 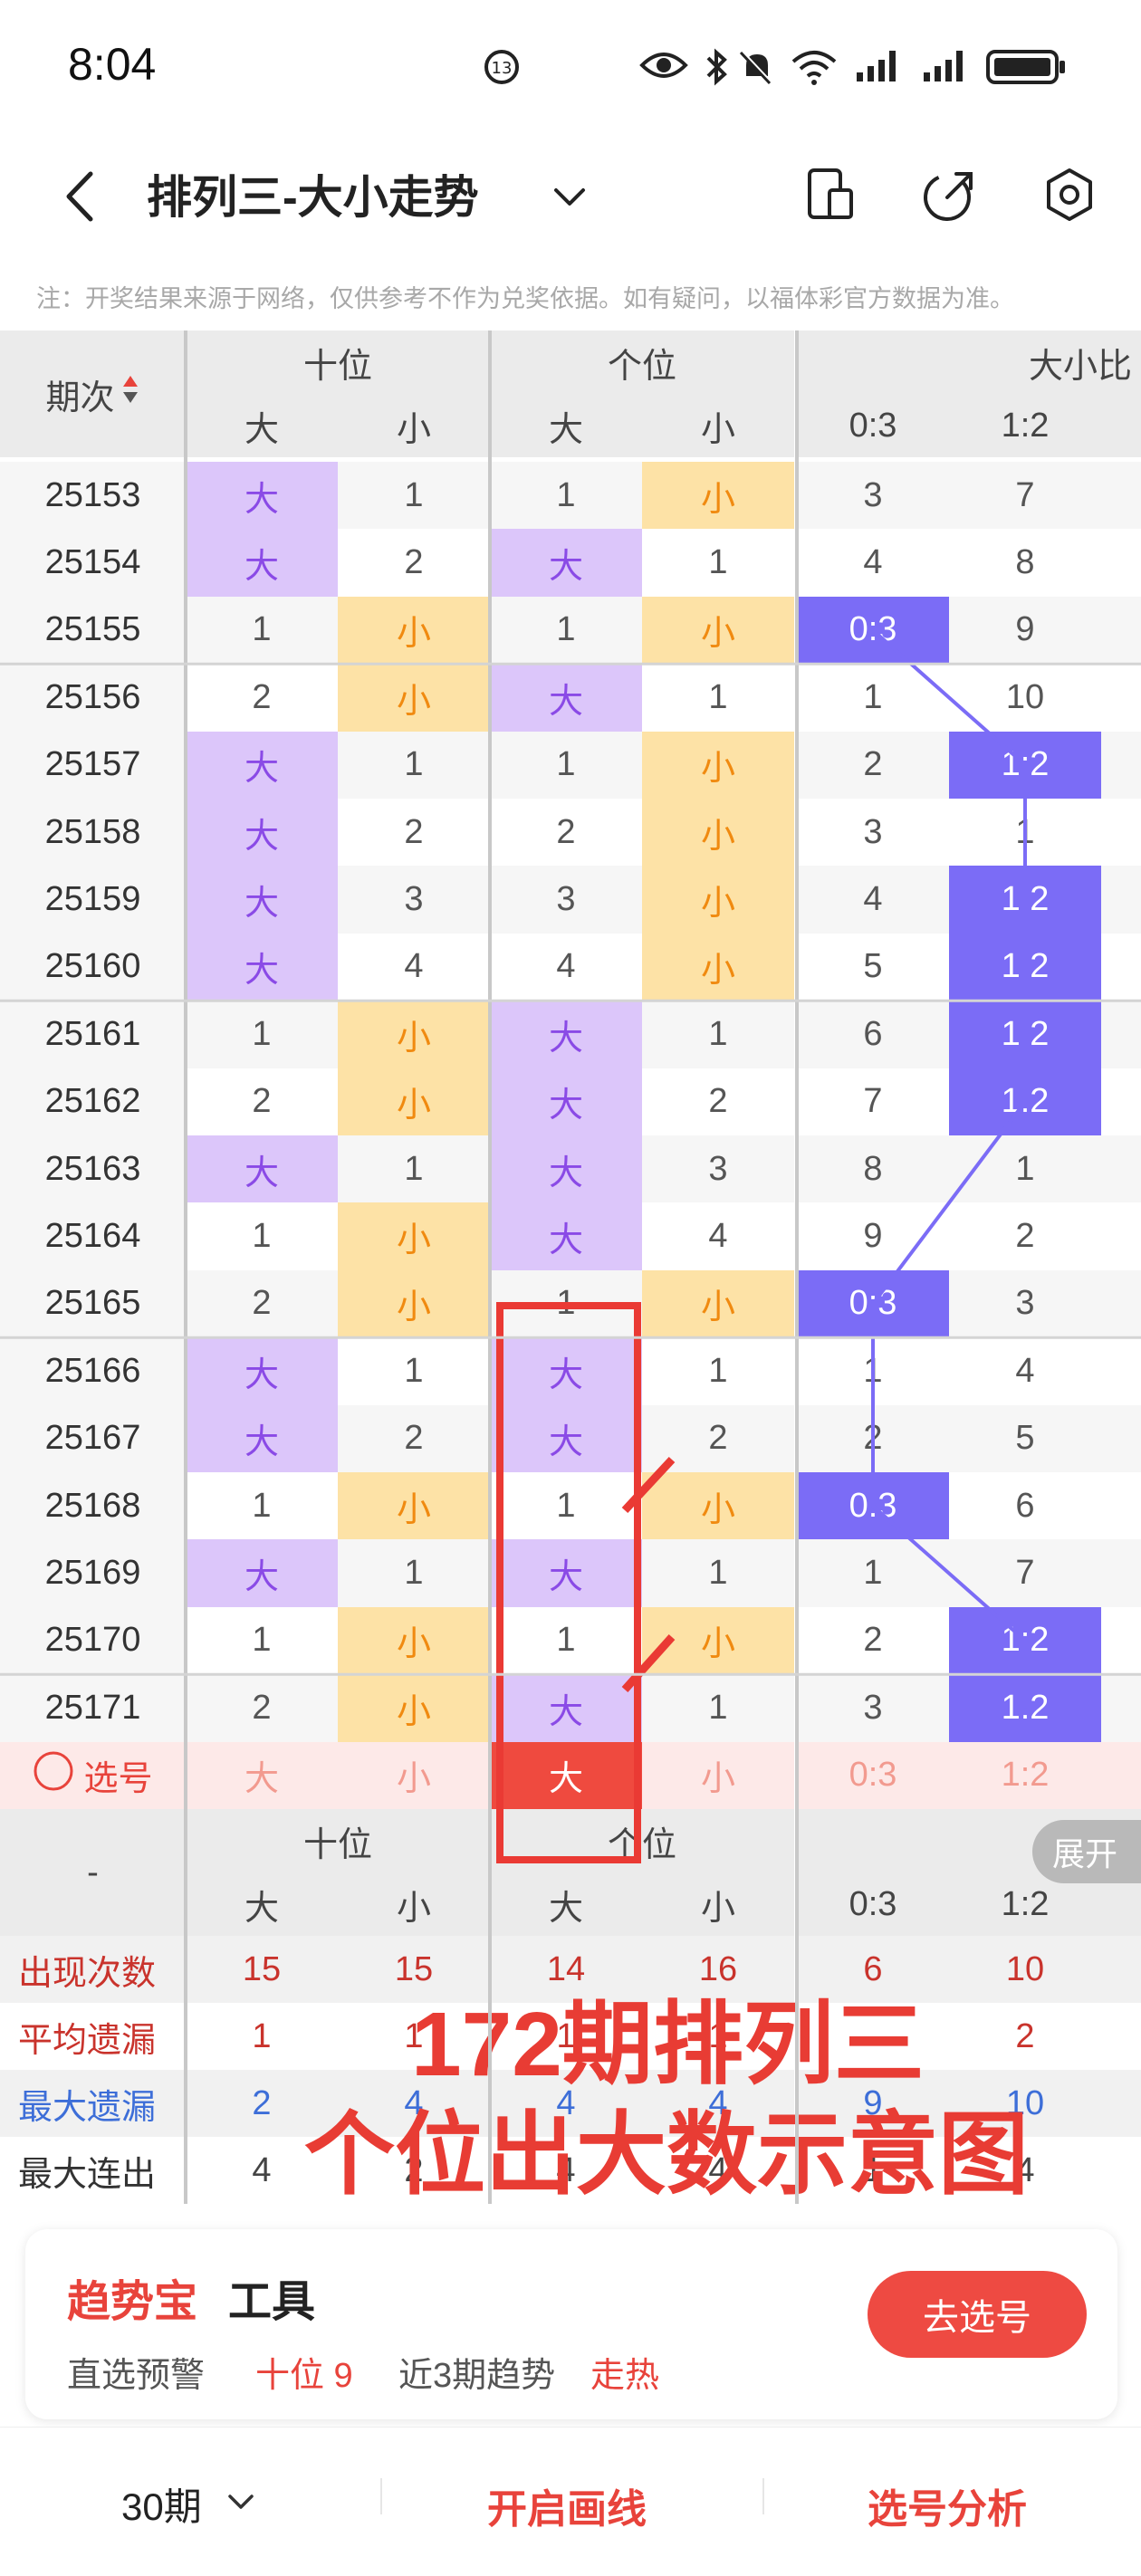 What do you see at coordinates (81, 196) in the screenshot?
I see `back-chevron-icon` at bounding box center [81, 196].